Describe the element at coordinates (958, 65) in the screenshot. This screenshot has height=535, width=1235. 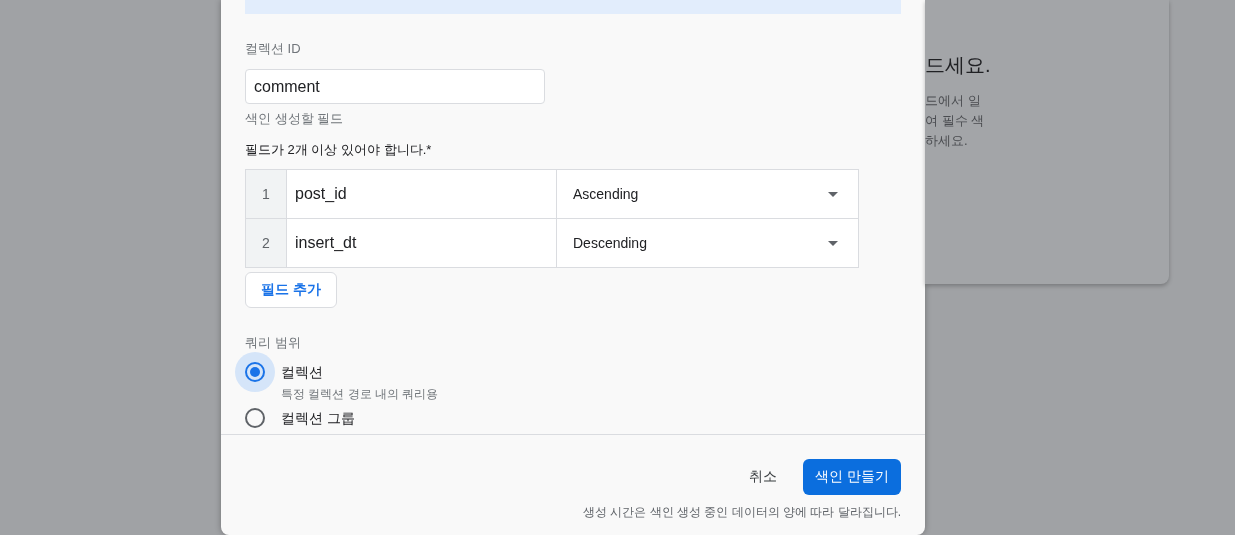
I see `card-heading: 드세요.` at that location.